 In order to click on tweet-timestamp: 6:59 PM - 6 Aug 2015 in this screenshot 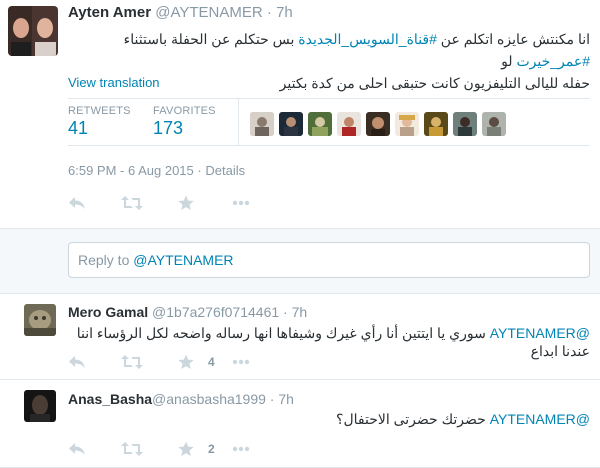, I will do `click(131, 170)`.